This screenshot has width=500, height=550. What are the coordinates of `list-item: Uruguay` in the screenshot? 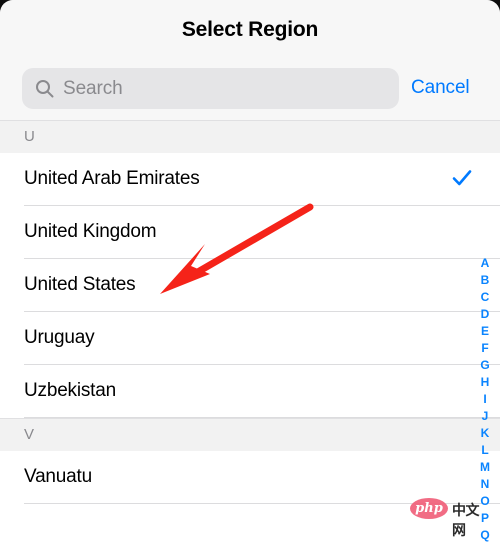 It's located at (250, 338).